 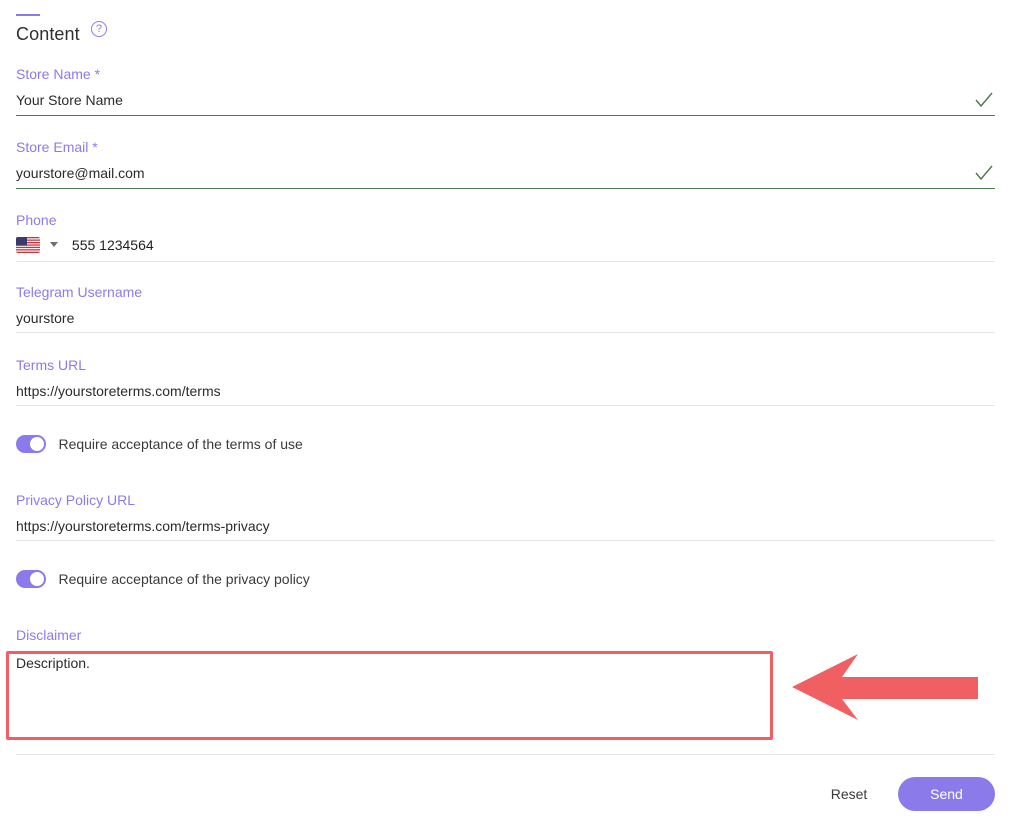 I want to click on send-button: Send, so click(x=946, y=794).